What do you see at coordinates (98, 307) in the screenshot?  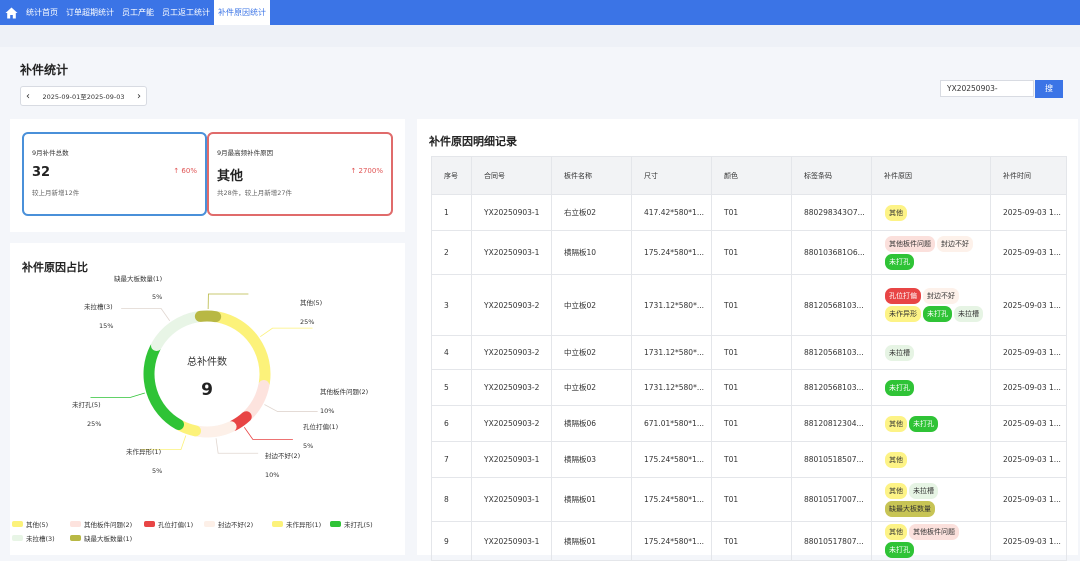 I see `slice-label-name: 未拉槽(3)` at bounding box center [98, 307].